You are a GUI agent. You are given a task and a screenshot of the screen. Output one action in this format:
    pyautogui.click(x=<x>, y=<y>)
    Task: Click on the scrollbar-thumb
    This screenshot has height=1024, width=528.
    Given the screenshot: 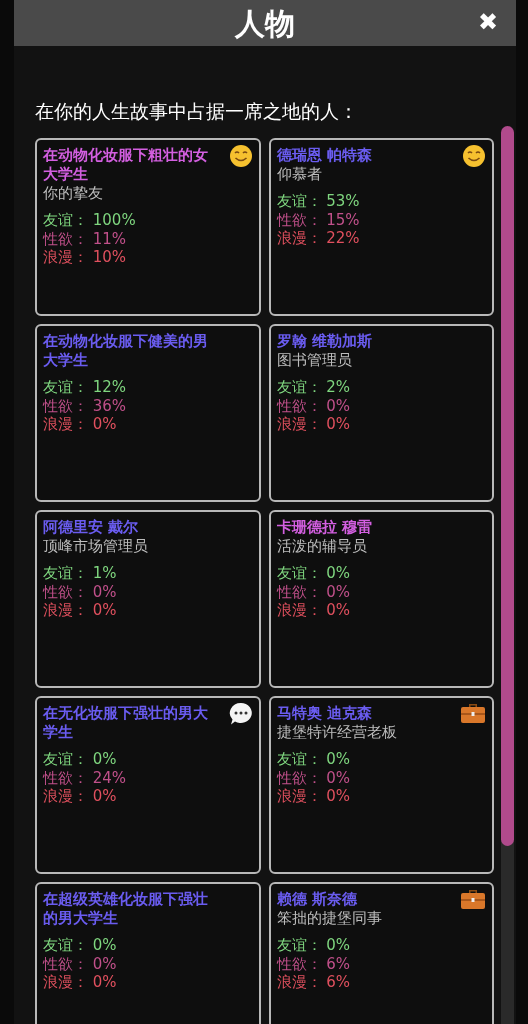 What is the action you would take?
    pyautogui.click(x=507, y=486)
    